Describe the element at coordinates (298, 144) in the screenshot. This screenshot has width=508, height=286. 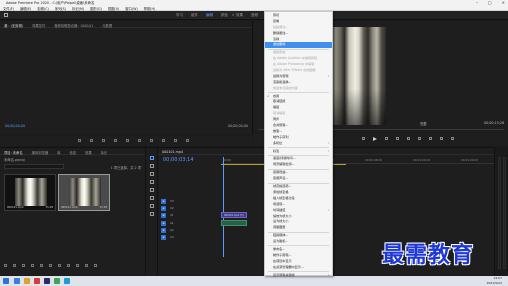
I see `context-menu-item: 多机位` at that location.